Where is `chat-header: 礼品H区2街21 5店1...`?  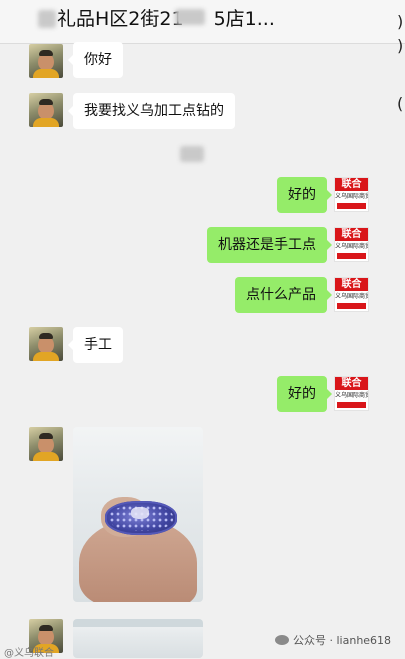 chat-header: 礼品H区2街21 5店1... is located at coordinates (202, 22).